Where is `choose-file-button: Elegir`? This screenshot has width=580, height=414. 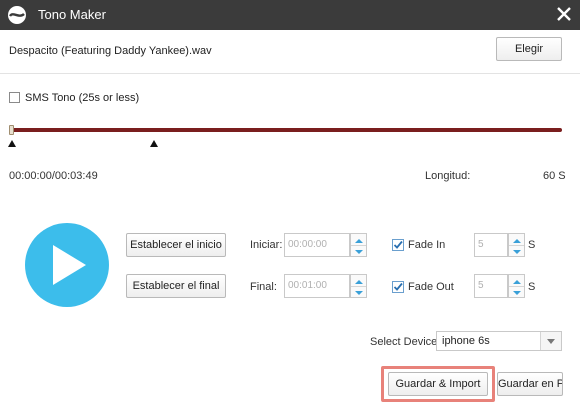
choose-file-button: Elegir is located at coordinates (529, 49).